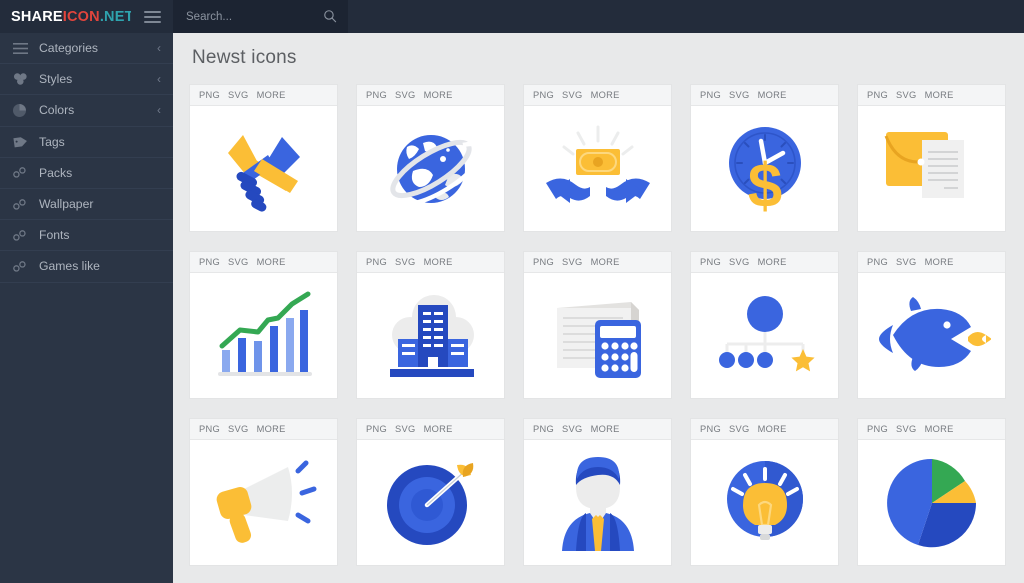 This screenshot has height=583, width=1024. Describe the element at coordinates (68, 48) in the screenshot. I see `sidebar-item-label: Categories` at that location.